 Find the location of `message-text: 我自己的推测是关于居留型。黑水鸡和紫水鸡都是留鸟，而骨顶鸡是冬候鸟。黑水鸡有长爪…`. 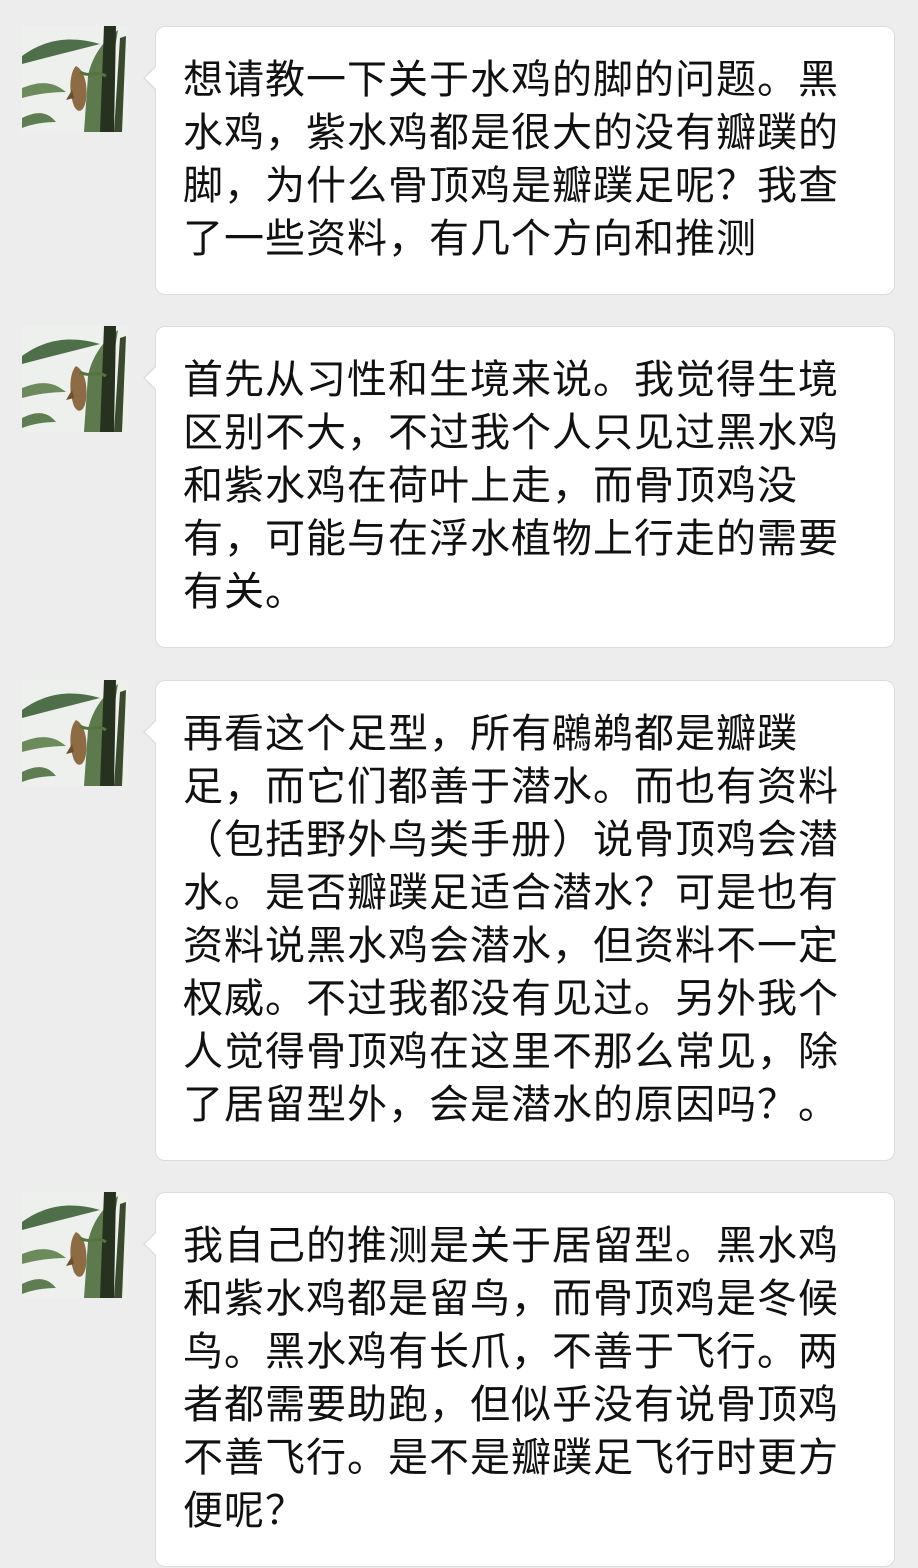

message-text: 我自己的推测是关于居留型。黑水鸡和紫水鸡都是留鸟，而骨顶鸡是冬候鸟。黑水鸡有长爪… is located at coordinates (511, 1378).